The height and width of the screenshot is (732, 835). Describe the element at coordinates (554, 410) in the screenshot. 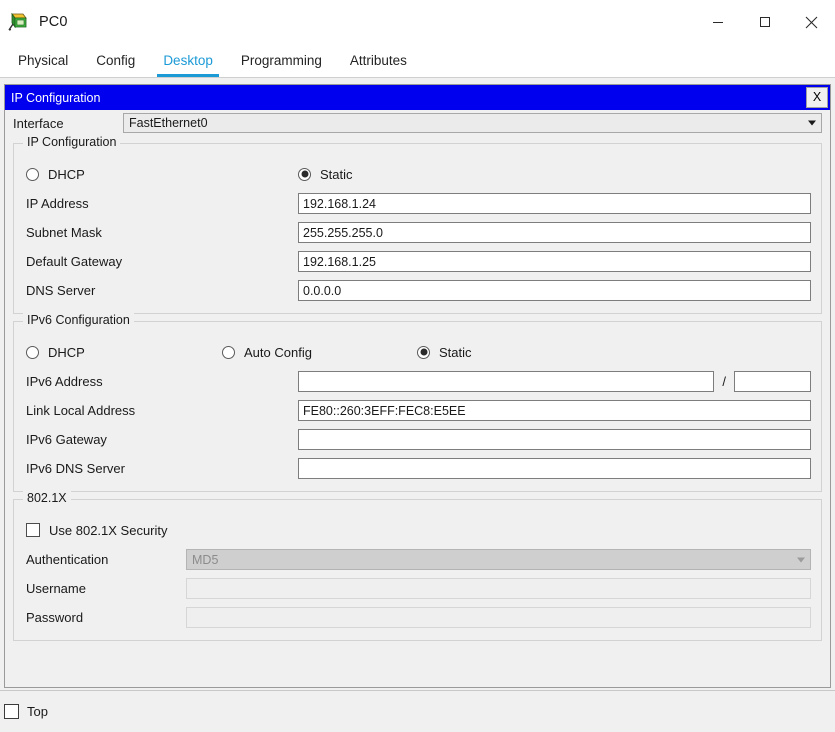

I see `ipv6-link-local-input: FE80::260:3EFF:FEC8:E5EE` at that location.